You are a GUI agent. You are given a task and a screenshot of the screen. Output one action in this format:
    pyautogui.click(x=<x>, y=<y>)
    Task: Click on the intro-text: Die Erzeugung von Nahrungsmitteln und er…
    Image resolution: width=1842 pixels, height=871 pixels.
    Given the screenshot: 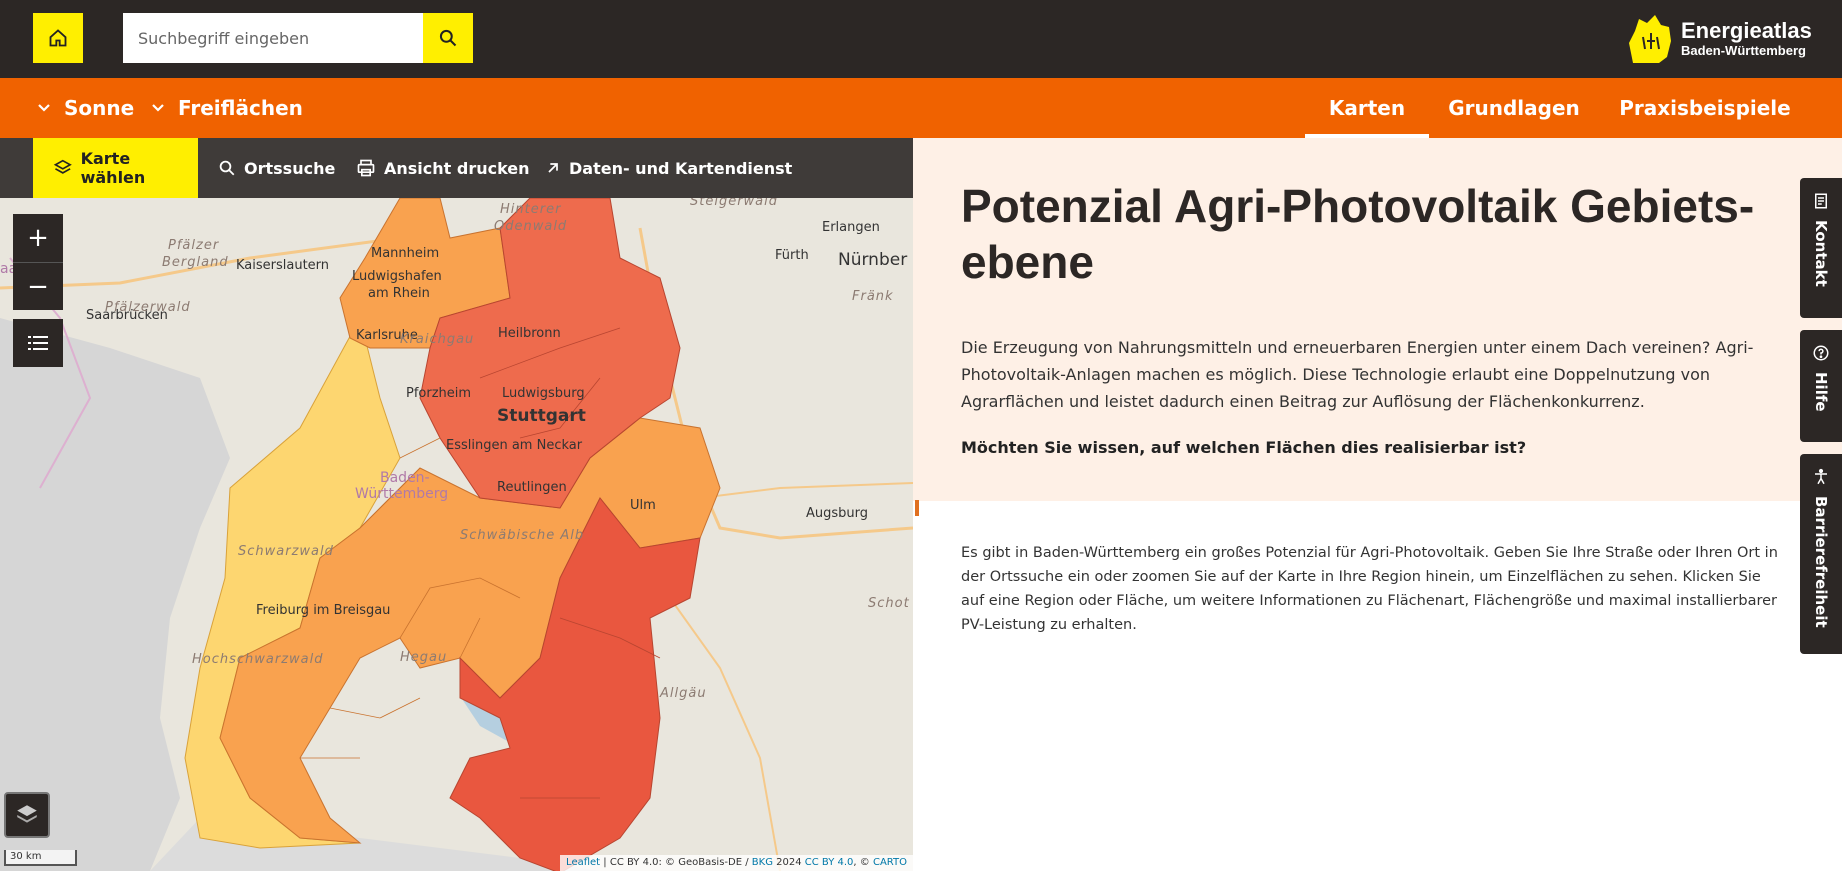 What is the action you would take?
    pyautogui.click(x=1357, y=374)
    